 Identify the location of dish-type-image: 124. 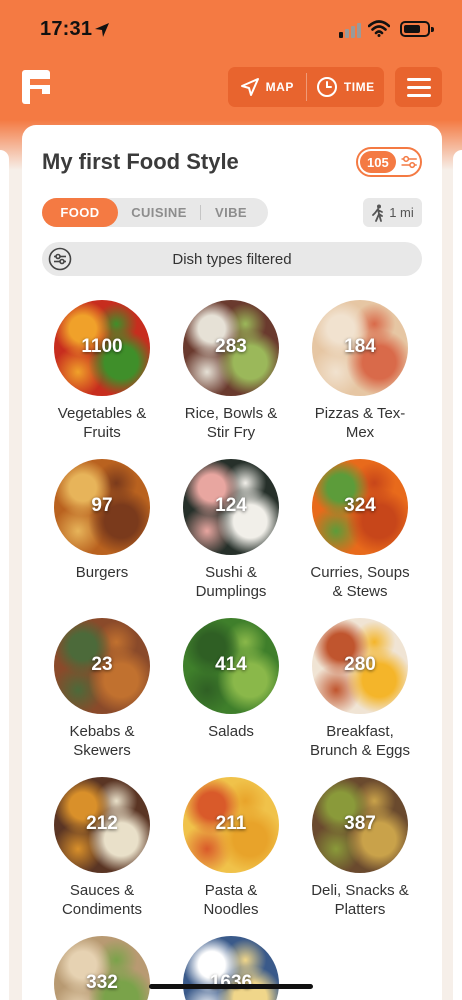
(231, 507).